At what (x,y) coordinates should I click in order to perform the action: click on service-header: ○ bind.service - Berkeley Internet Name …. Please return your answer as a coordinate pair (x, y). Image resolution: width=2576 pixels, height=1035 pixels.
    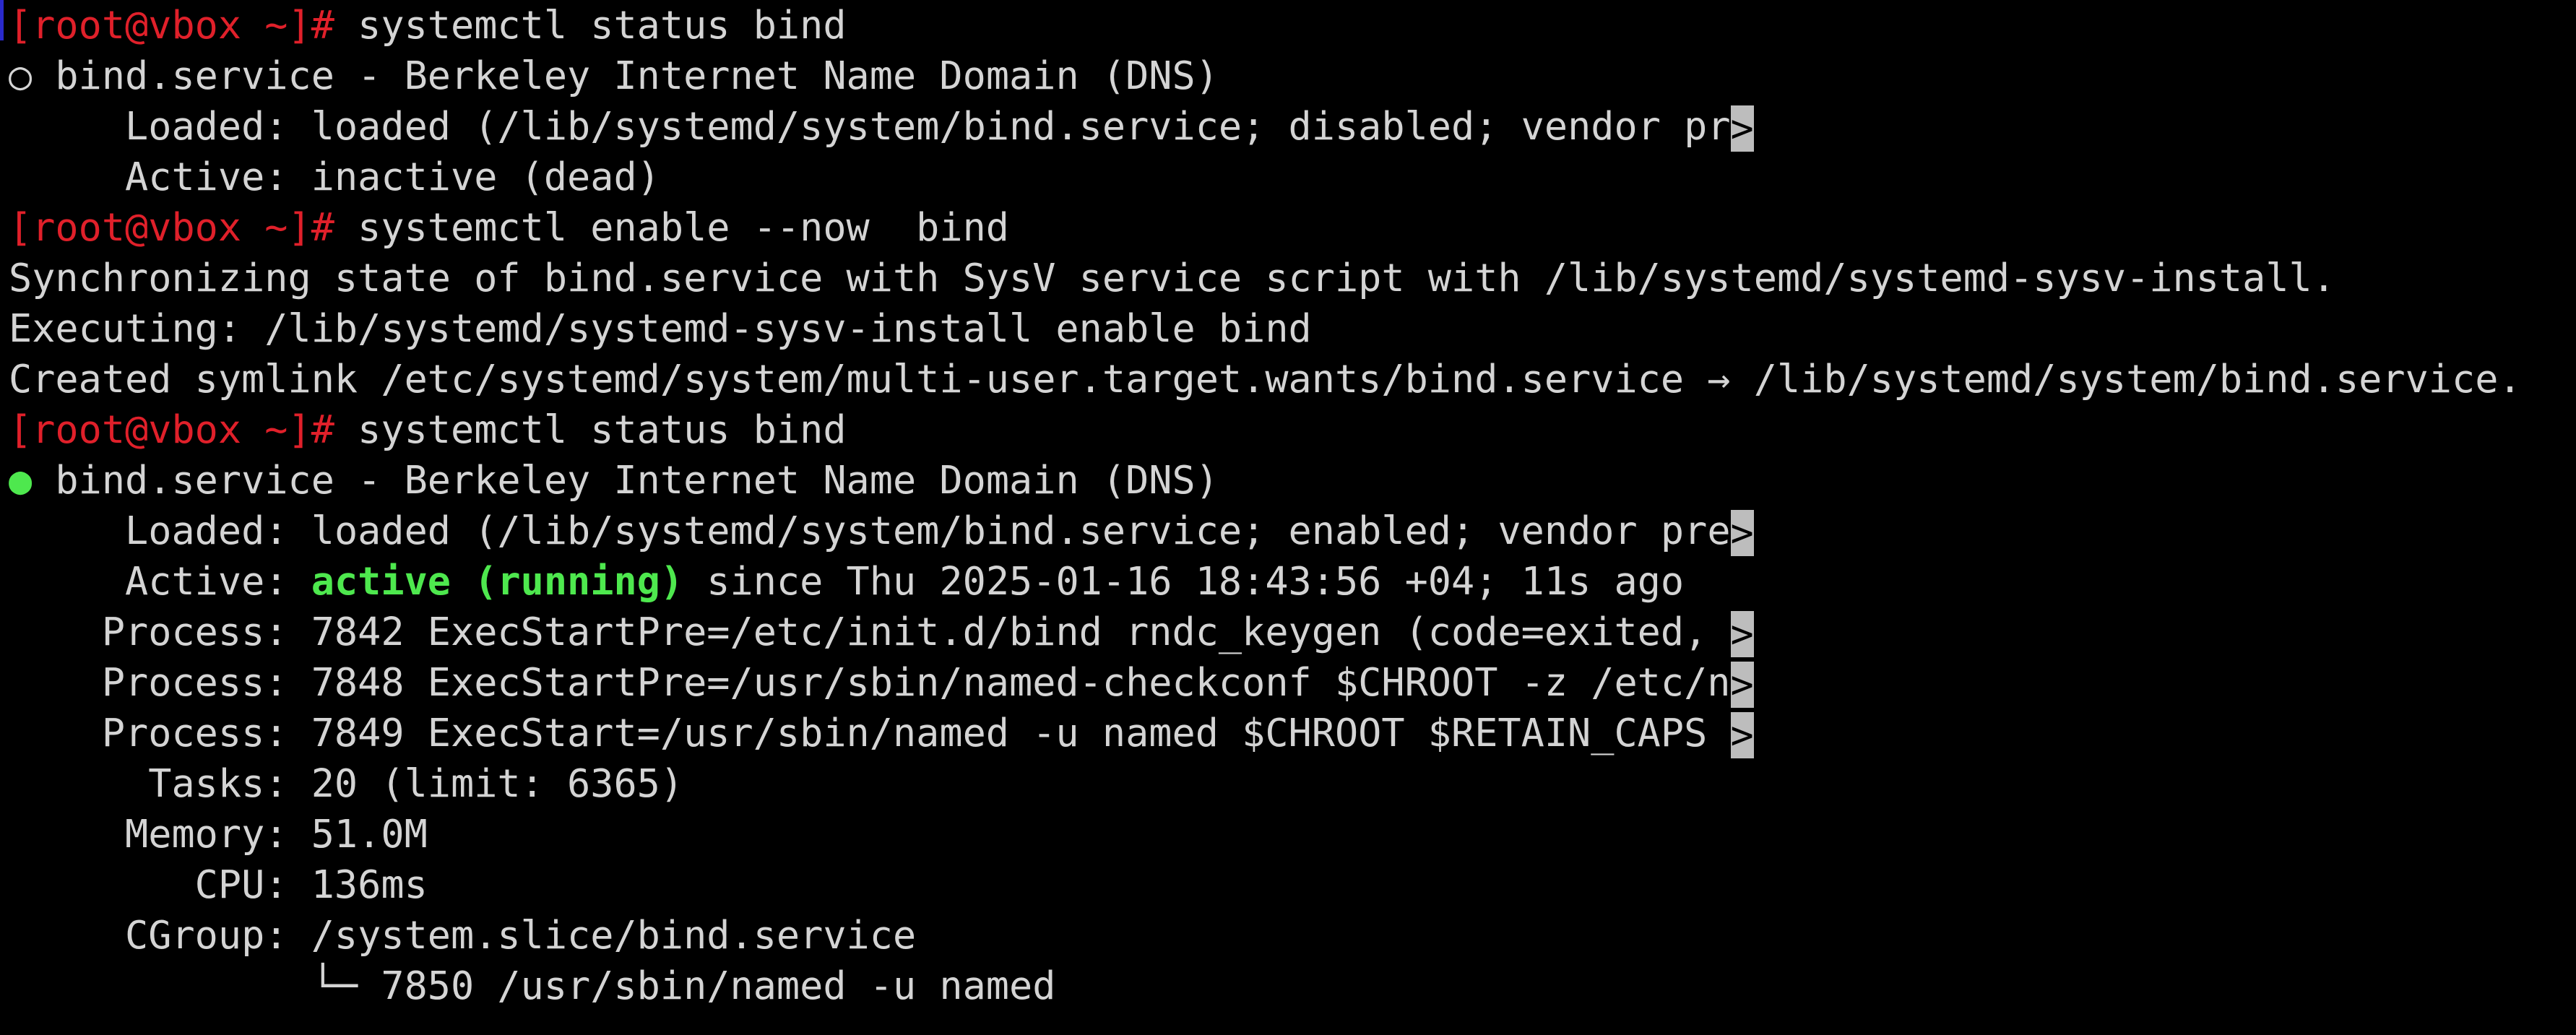
    Looking at the image, I should click on (614, 76).